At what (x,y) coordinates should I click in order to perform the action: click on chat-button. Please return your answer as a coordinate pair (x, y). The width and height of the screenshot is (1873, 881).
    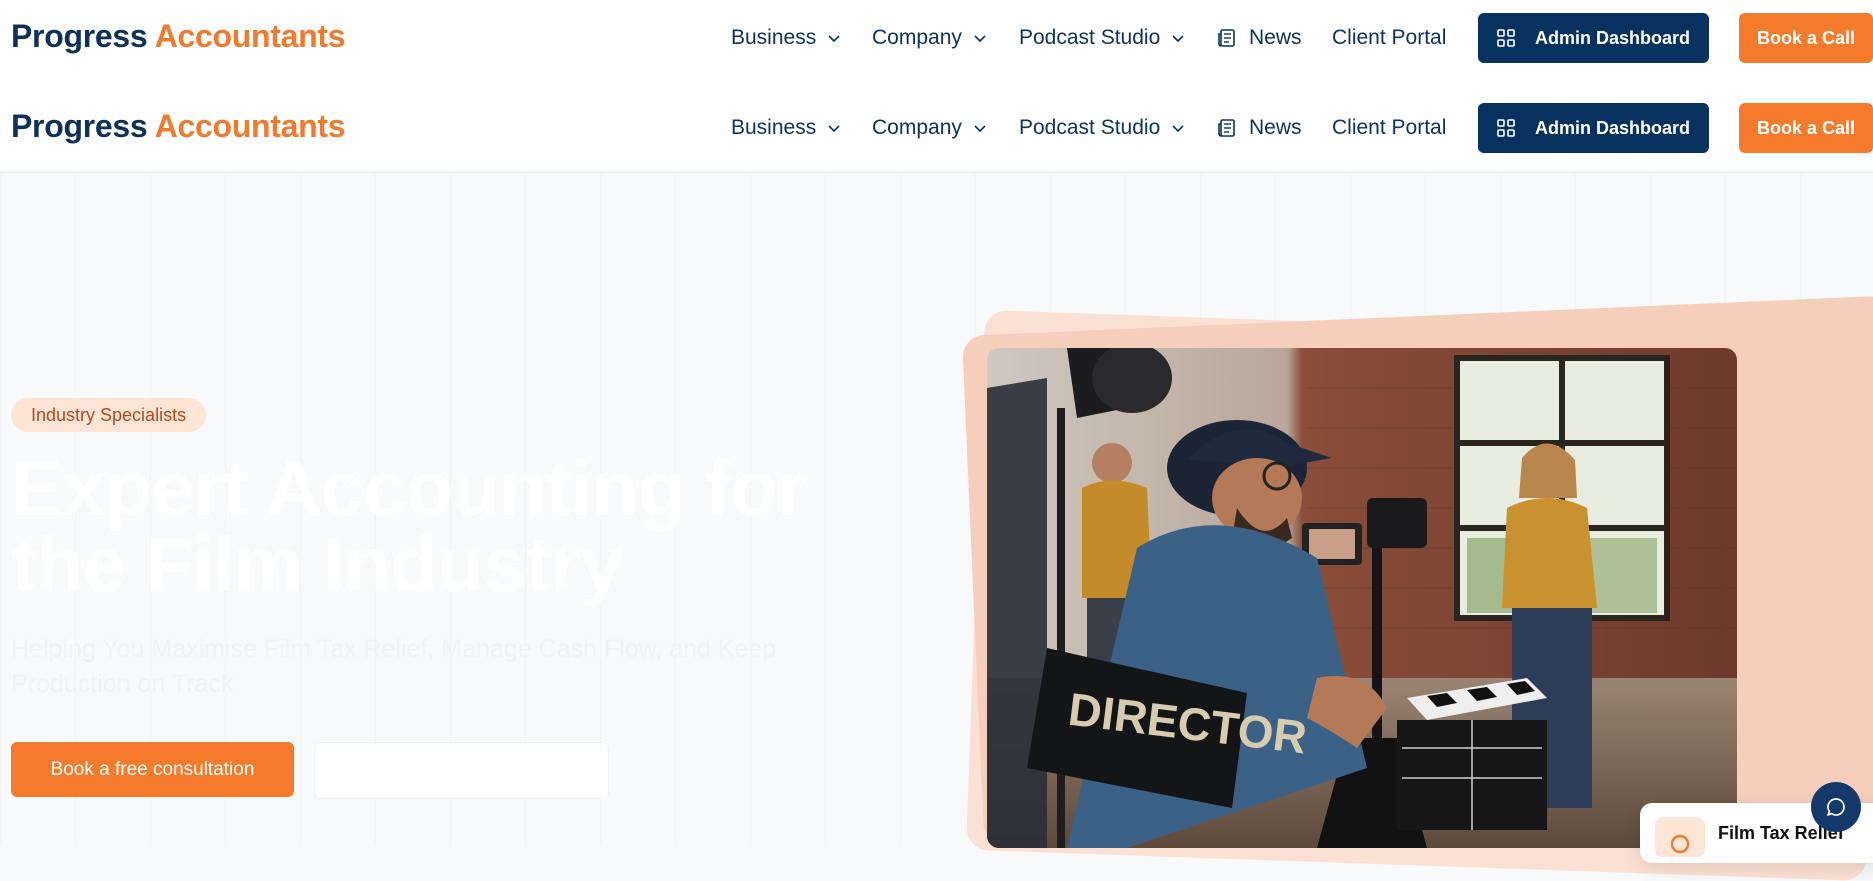
    Looking at the image, I should click on (1836, 807).